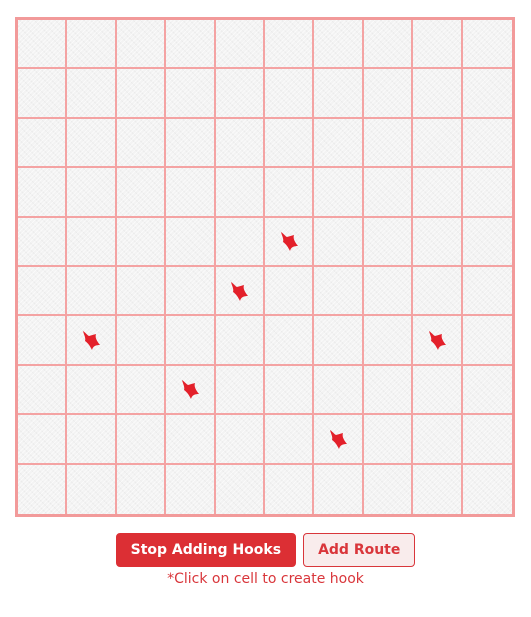  I want to click on stop-adding-hooks-button: Stop Adding Hooks, so click(206, 550).